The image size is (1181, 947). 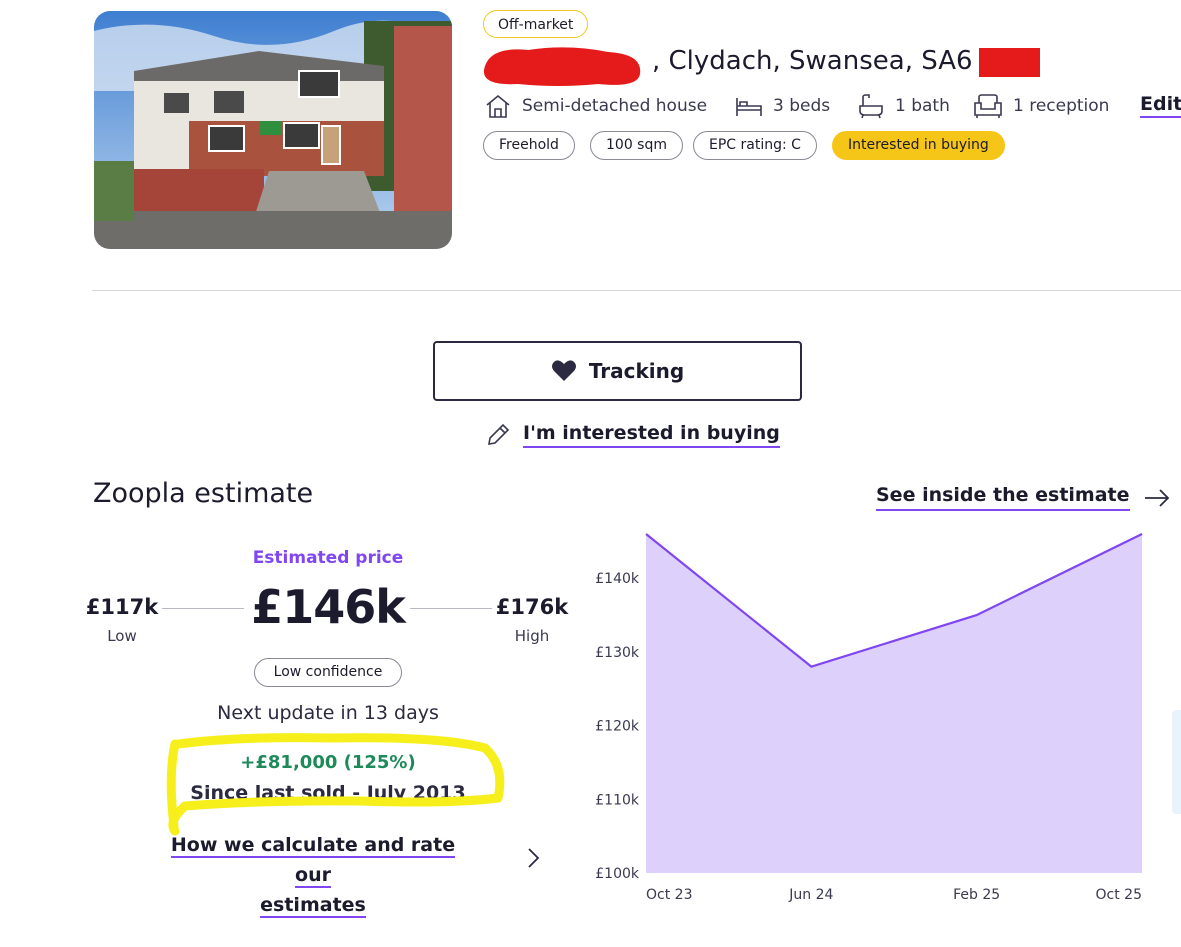 What do you see at coordinates (918, 145) in the screenshot?
I see `tag-interest: Interested in buying` at bounding box center [918, 145].